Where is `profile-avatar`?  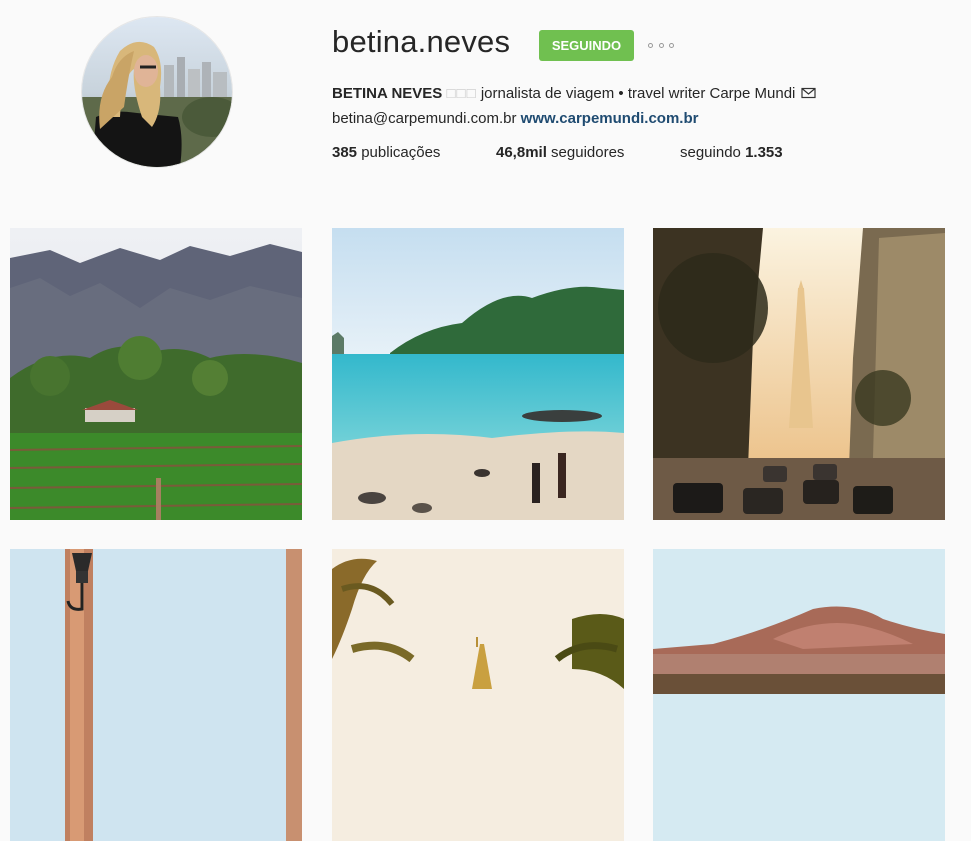 profile-avatar is located at coordinates (157, 92).